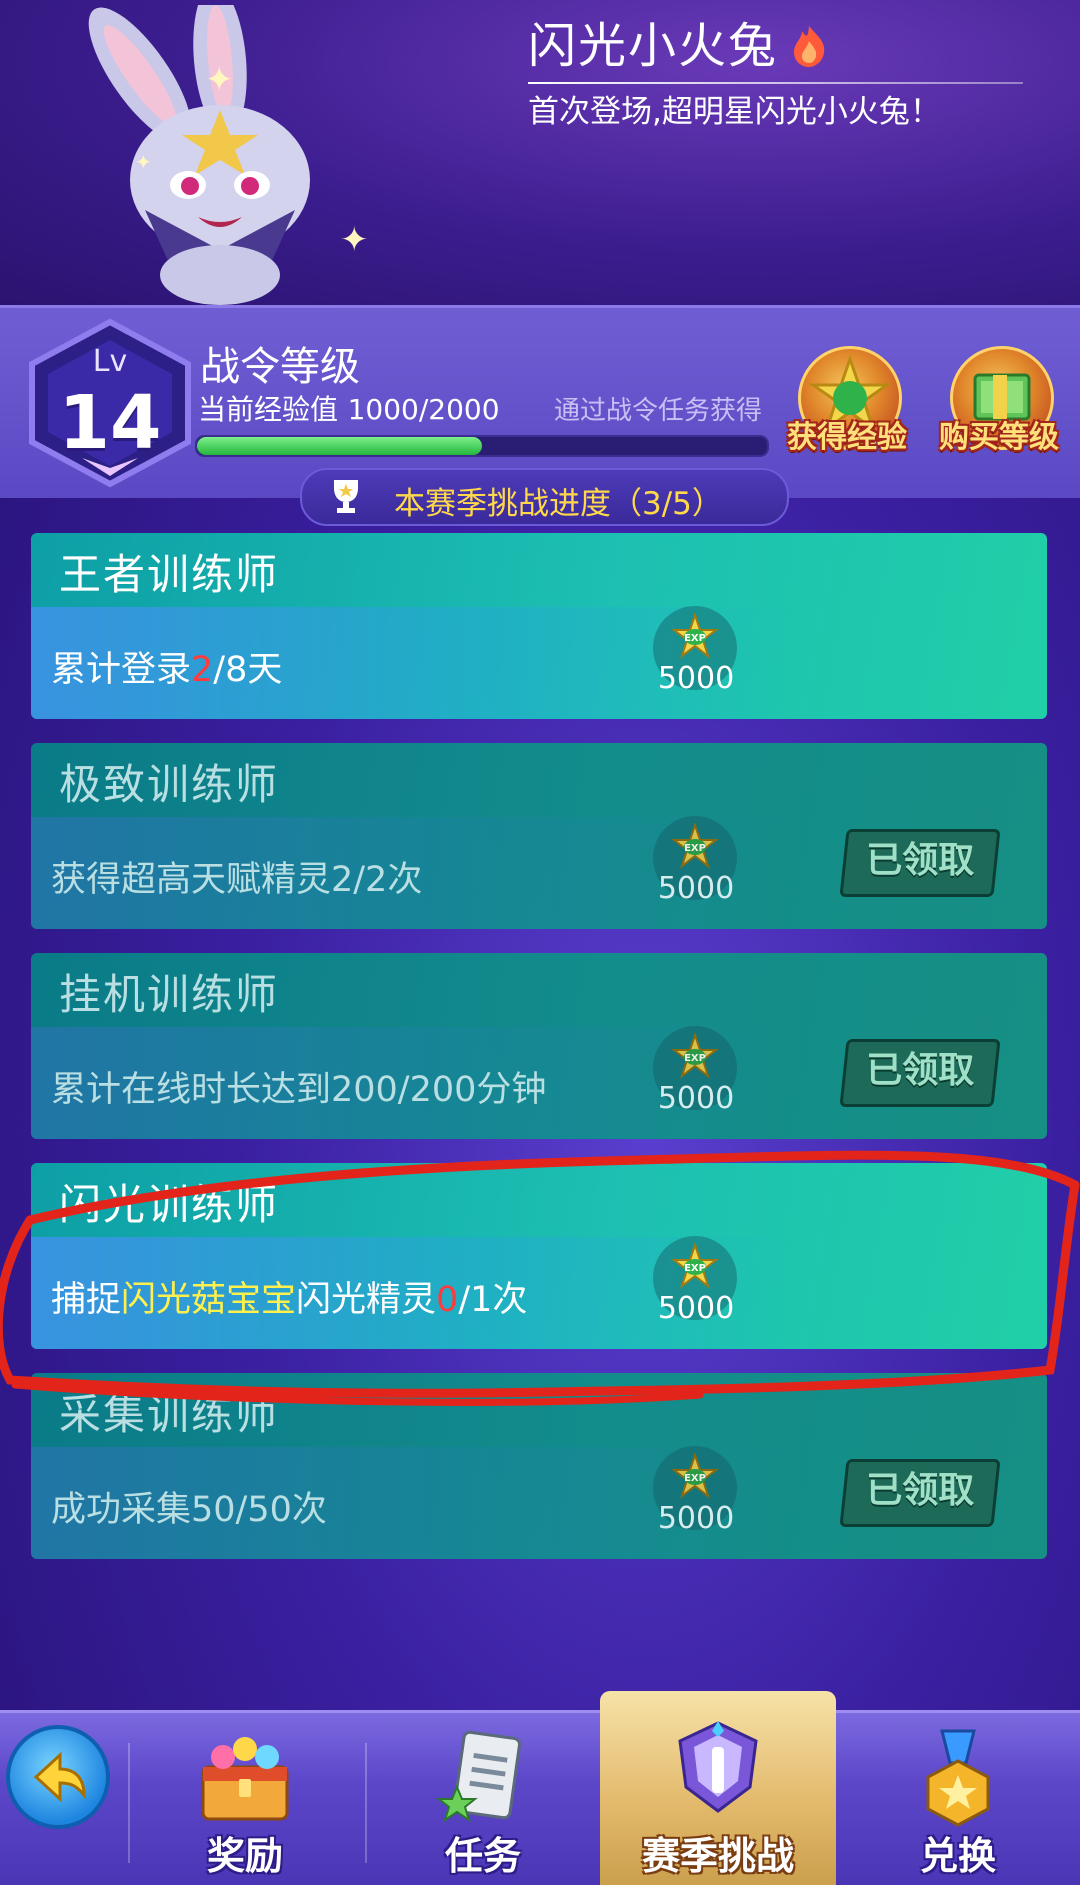 Image resolution: width=1080 pixels, height=1885 pixels. I want to click on task-description: 累计登录2/8天, so click(166, 666).